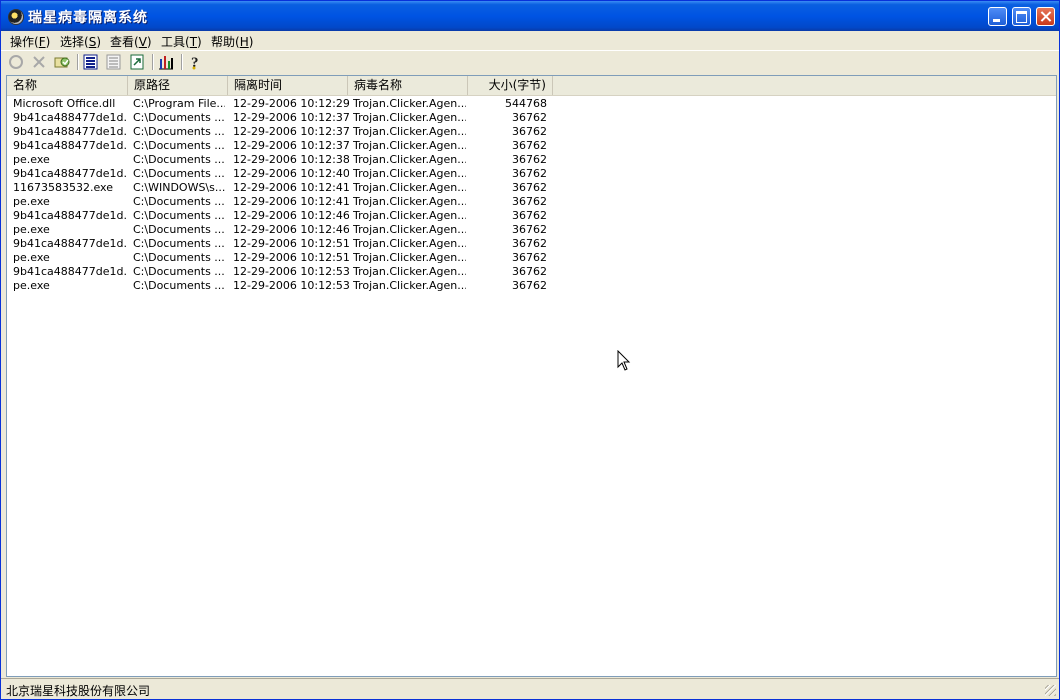 This screenshot has height=700, width=1060. I want to click on resize-grip-icon, so click(1050, 690).